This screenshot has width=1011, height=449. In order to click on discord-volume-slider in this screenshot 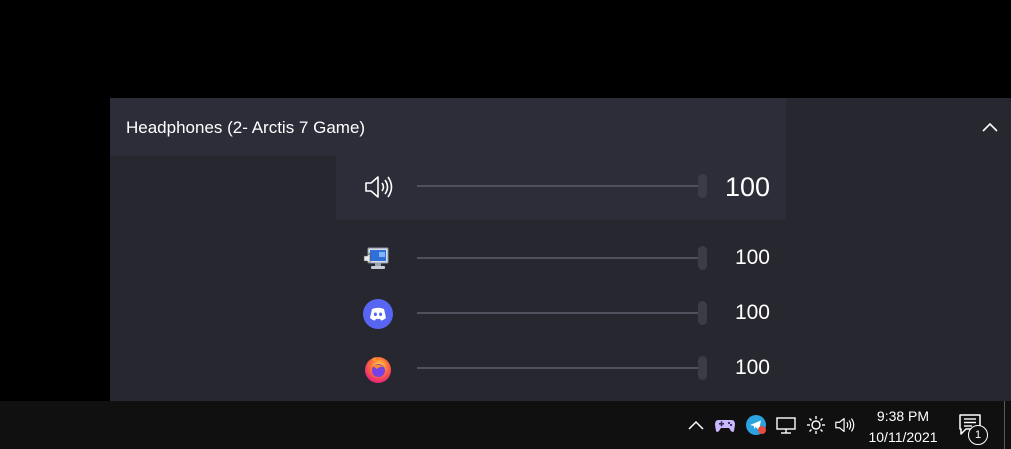, I will do `click(562, 313)`.